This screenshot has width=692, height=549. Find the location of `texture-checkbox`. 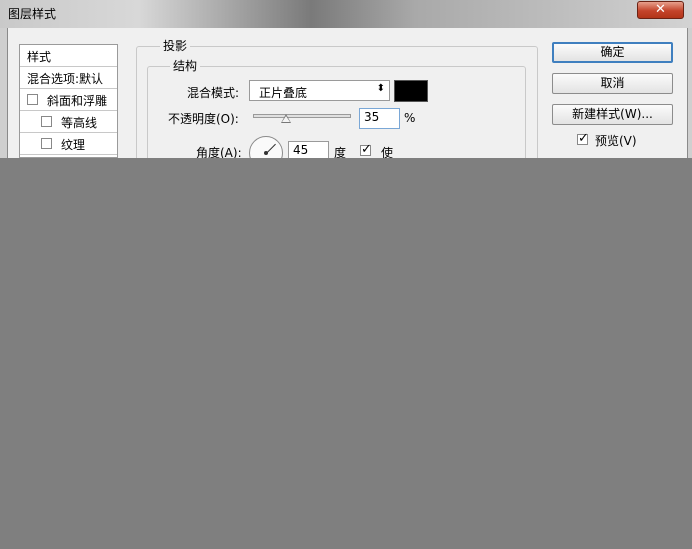

texture-checkbox is located at coordinates (46, 143).